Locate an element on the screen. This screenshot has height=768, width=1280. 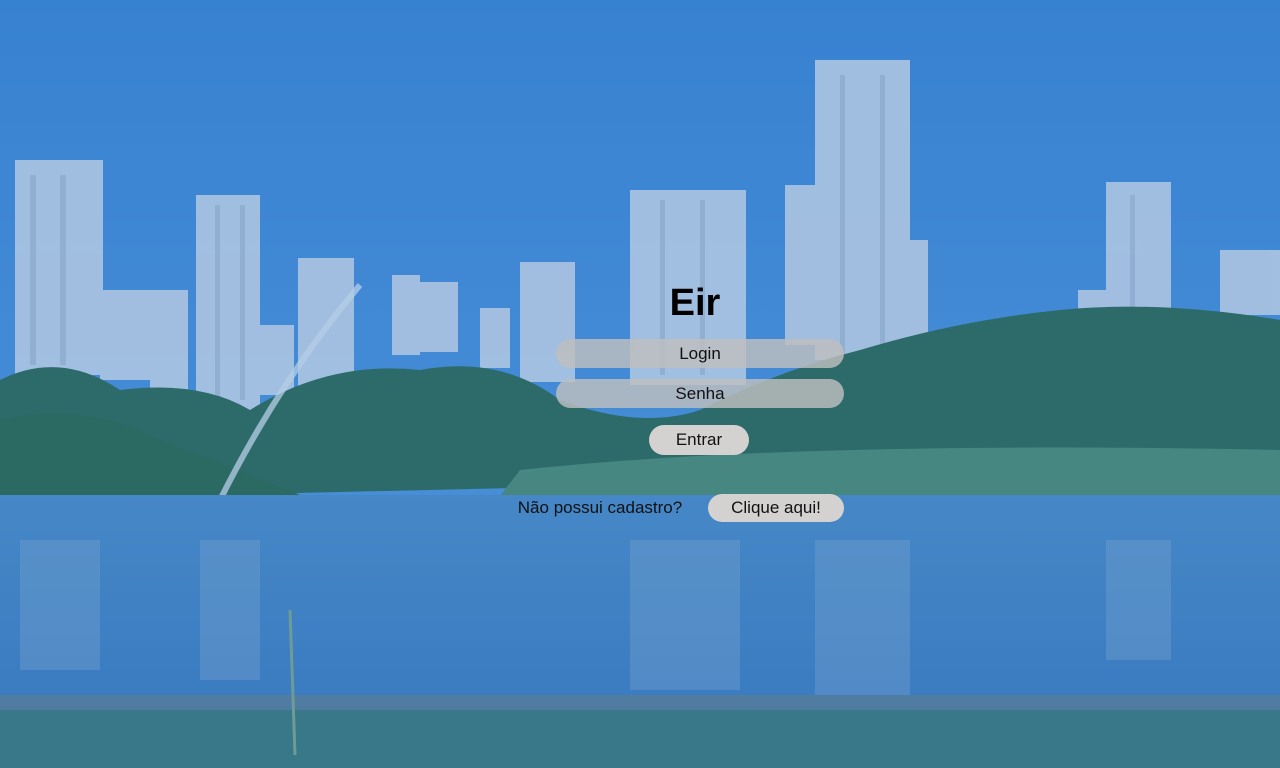
signup-button: Clique aqui! is located at coordinates (776, 508).